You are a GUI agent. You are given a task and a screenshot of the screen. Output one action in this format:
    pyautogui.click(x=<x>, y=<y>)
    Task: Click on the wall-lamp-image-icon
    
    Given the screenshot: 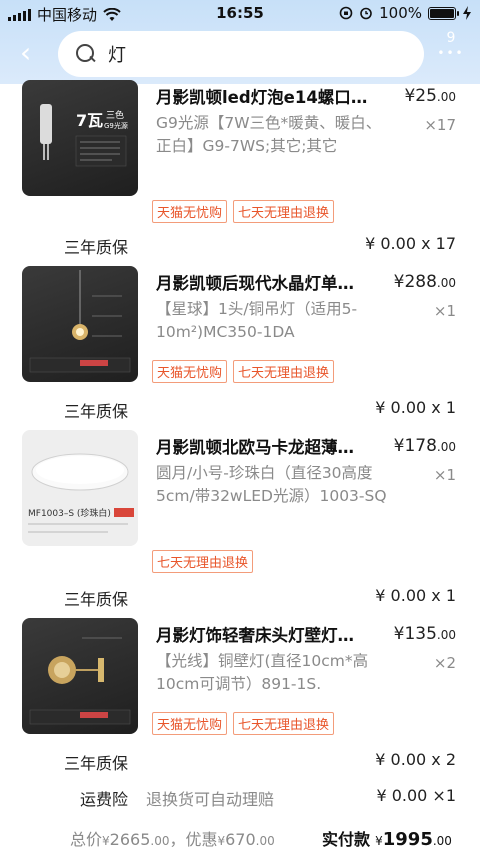 What is the action you would take?
    pyautogui.click(x=80, y=681)
    